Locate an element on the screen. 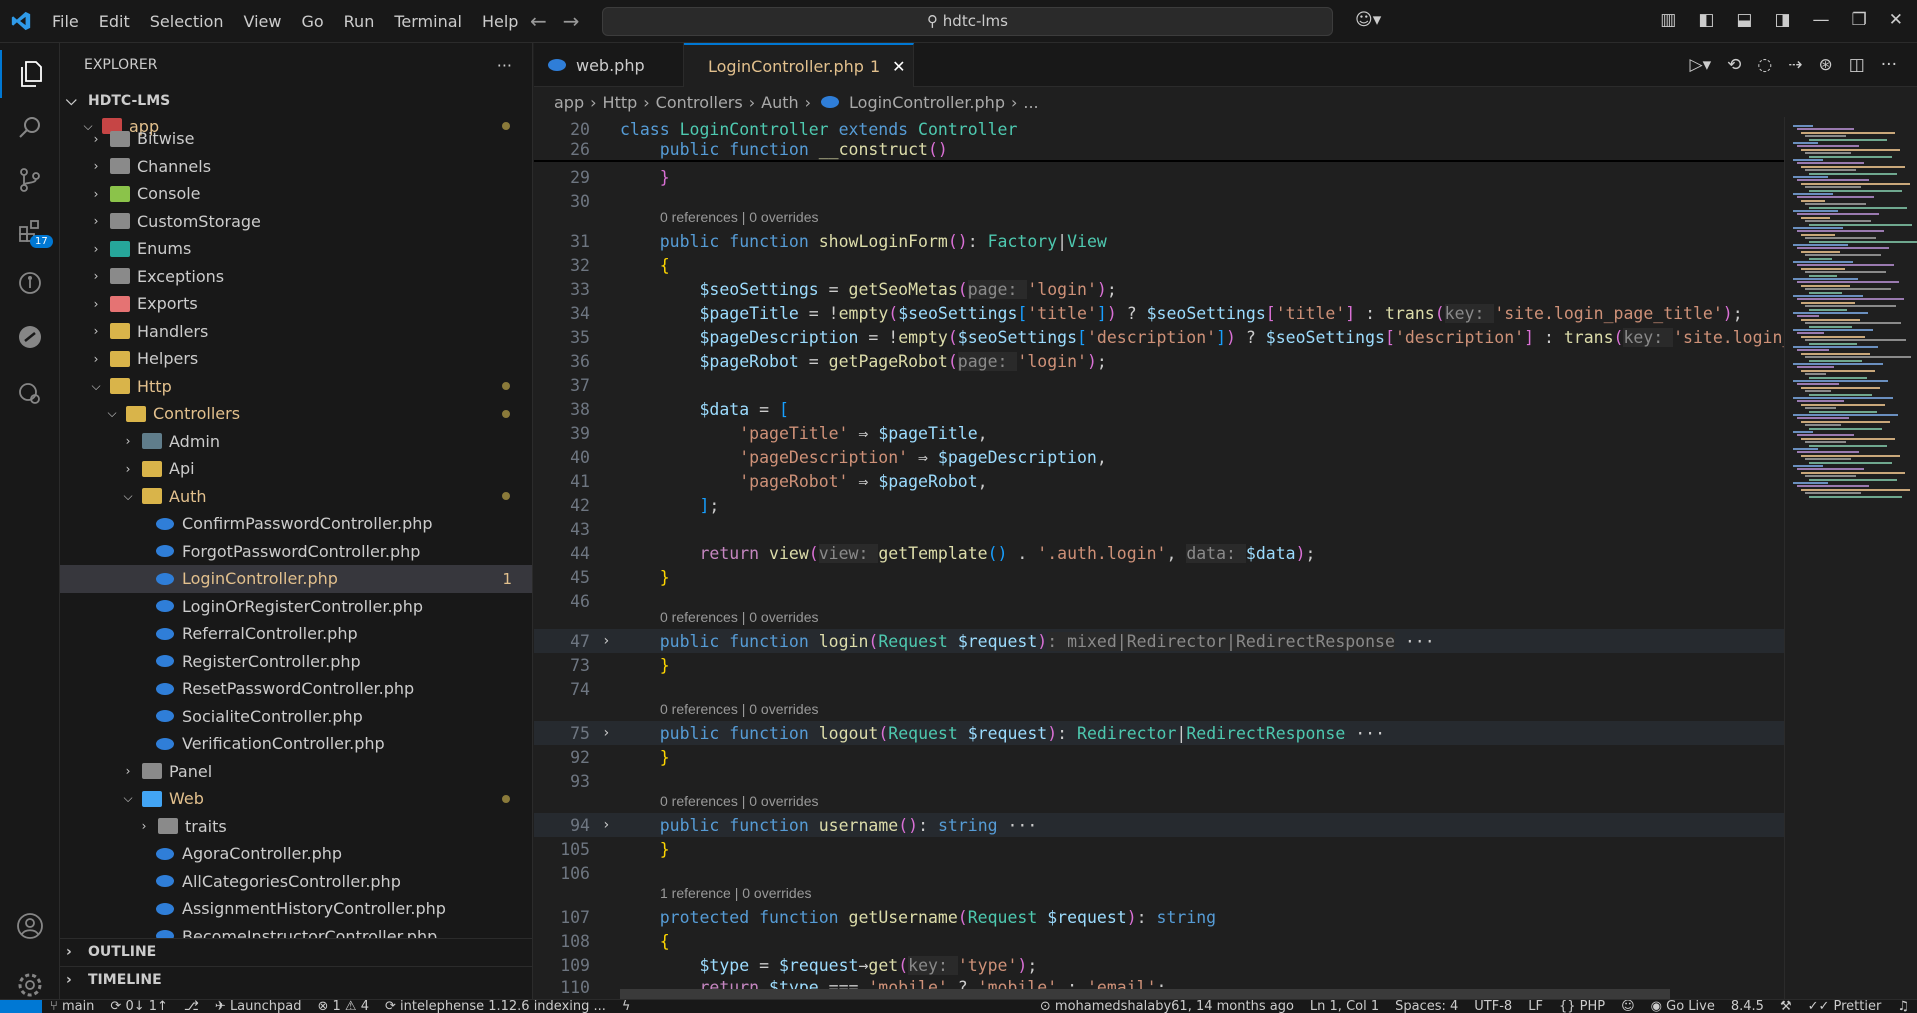 The image size is (1917, 1013). tree-item: › Api is located at coordinates (296, 469).